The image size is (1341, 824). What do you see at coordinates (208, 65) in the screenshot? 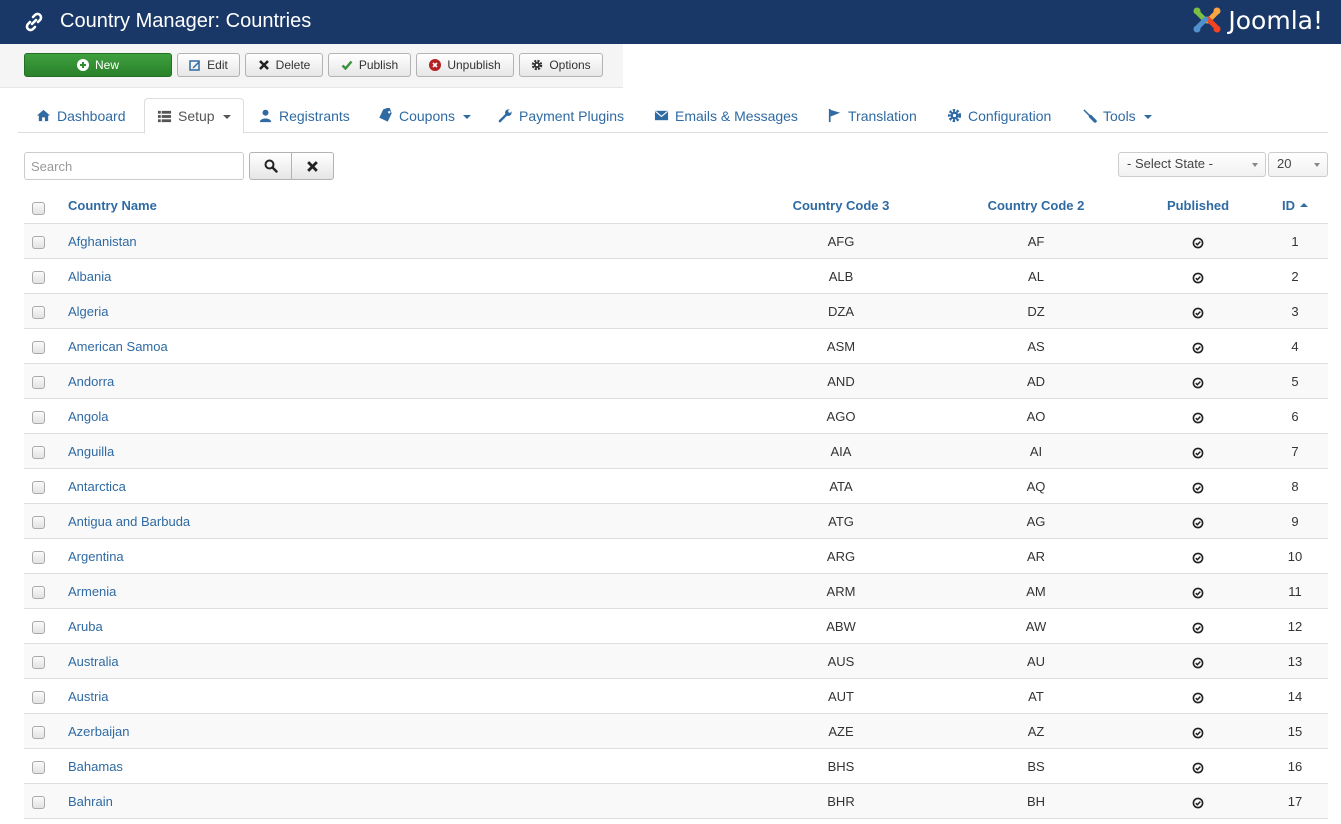
I see `edit-button: Edit` at bounding box center [208, 65].